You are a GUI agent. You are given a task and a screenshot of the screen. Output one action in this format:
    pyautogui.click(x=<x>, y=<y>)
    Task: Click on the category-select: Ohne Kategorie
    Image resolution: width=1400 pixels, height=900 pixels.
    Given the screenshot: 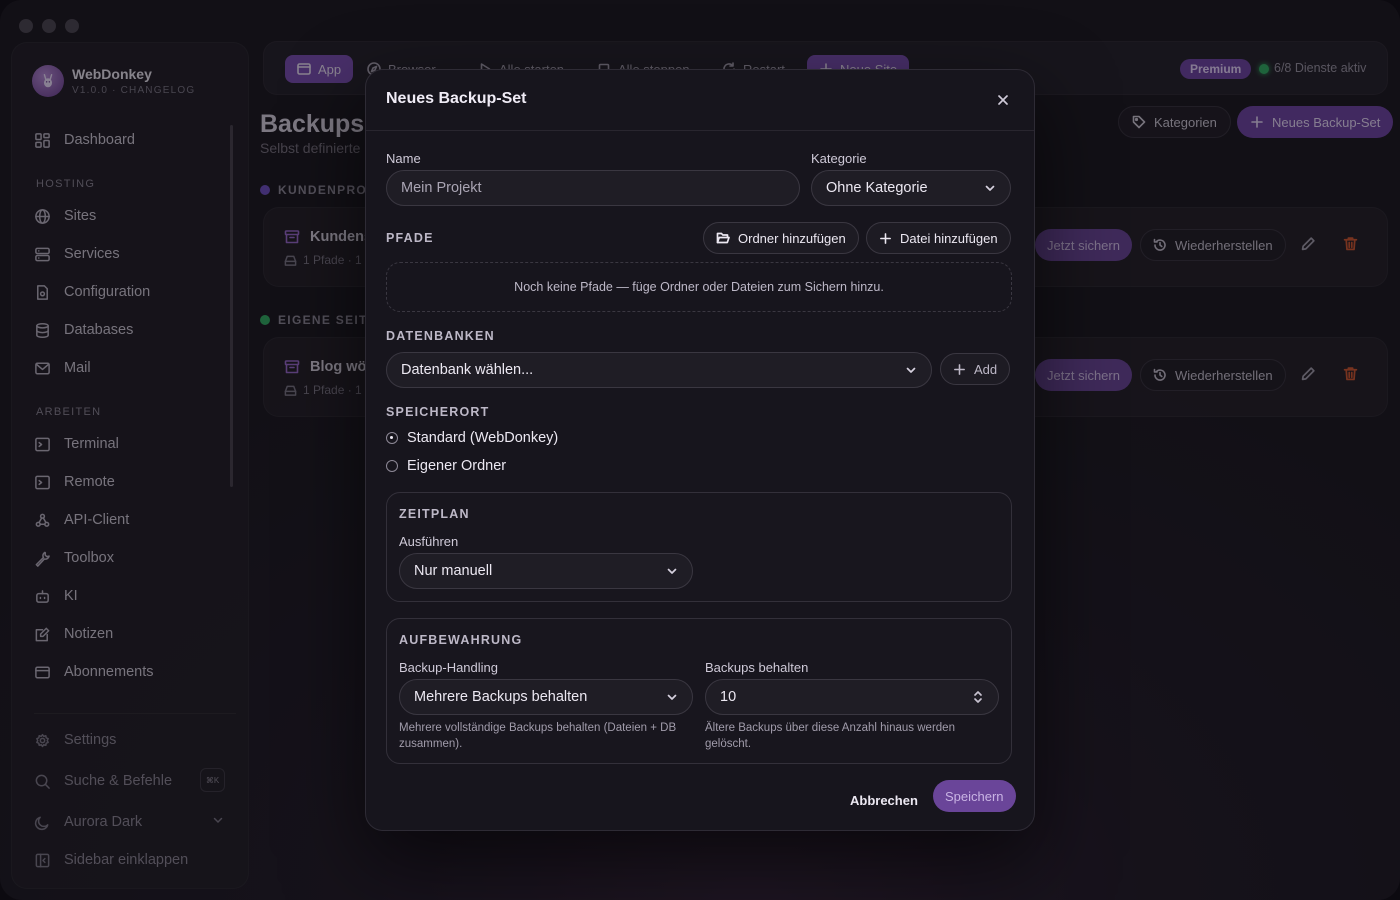 What is the action you would take?
    pyautogui.click(x=911, y=188)
    